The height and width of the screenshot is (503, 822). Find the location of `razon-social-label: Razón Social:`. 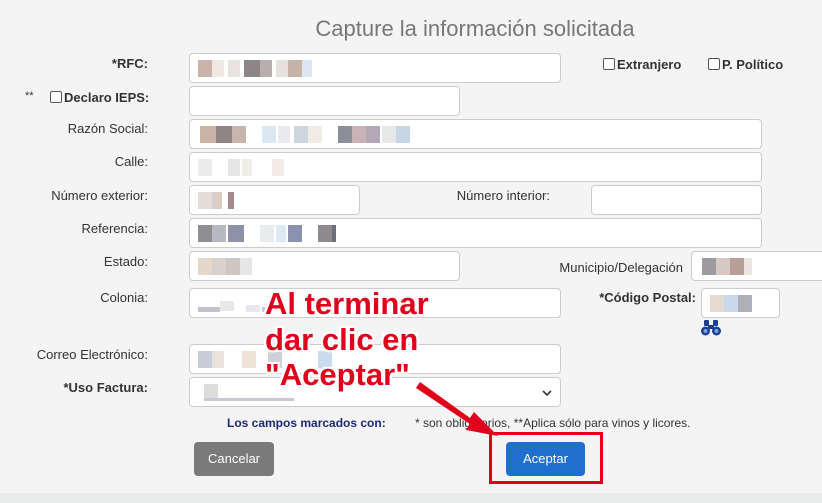

razon-social-label: Razón Social: is located at coordinates (107, 128).